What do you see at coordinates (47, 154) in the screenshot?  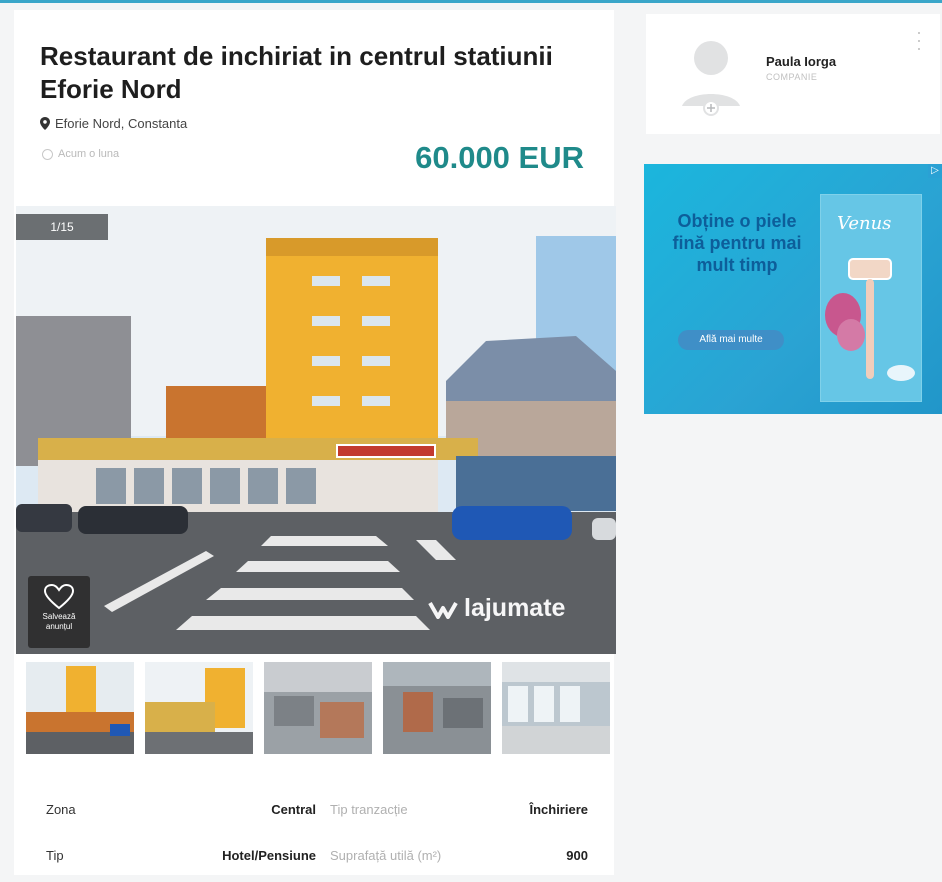 I see `clock-icon` at bounding box center [47, 154].